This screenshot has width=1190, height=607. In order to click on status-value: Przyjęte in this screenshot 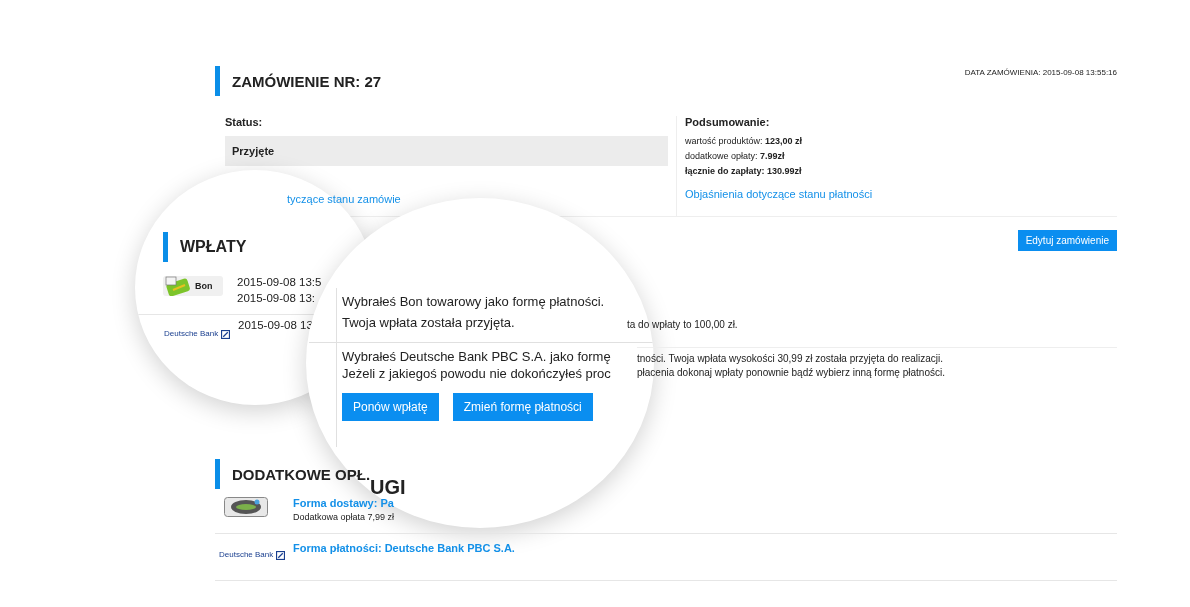, I will do `click(446, 151)`.